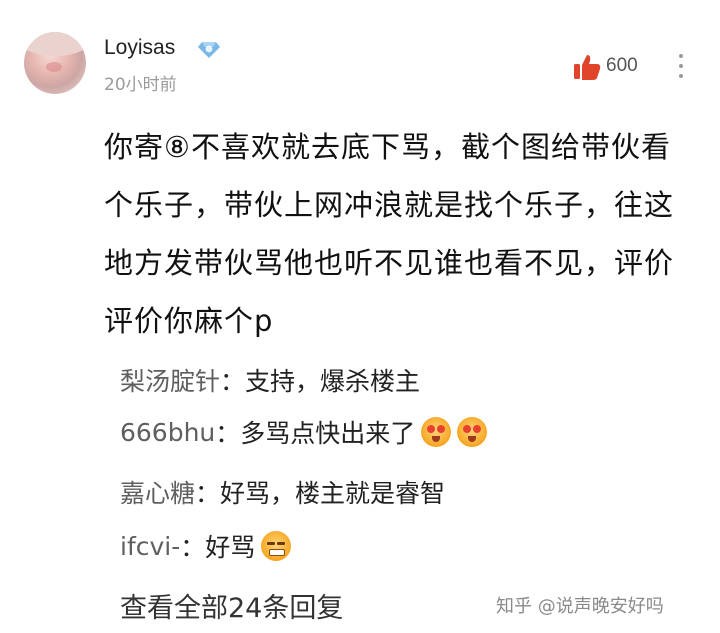 This screenshot has width=720, height=633. What do you see at coordinates (150, 546) in the screenshot?
I see `reply-author: ifcvi-` at bounding box center [150, 546].